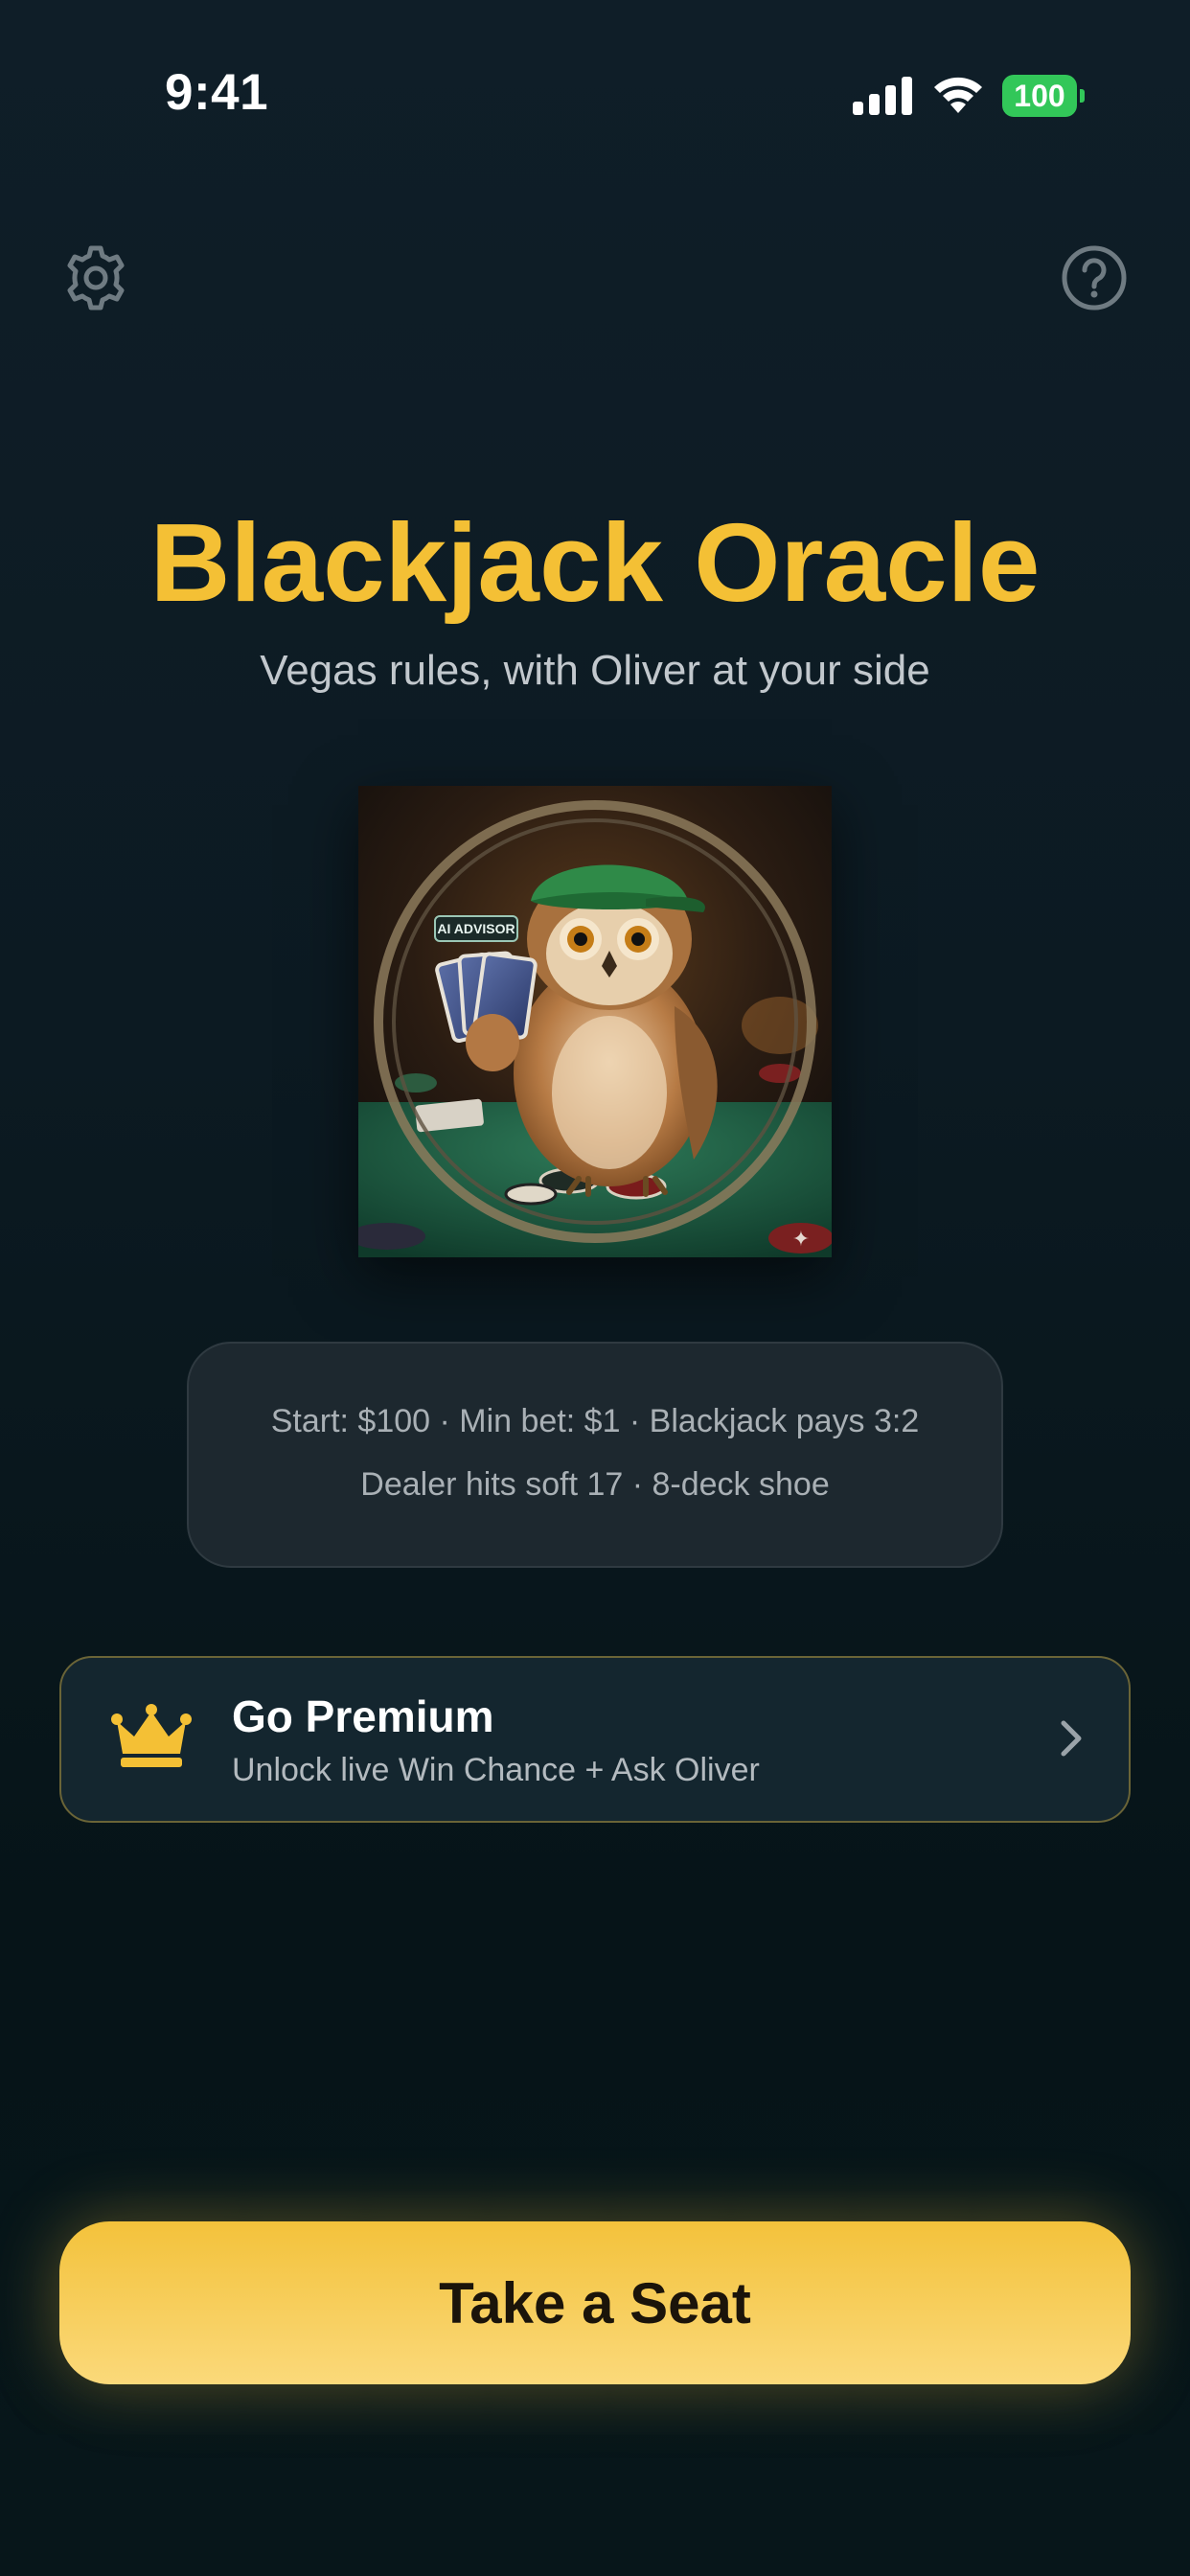 Image resolution: width=1190 pixels, height=2576 pixels. What do you see at coordinates (1071, 1738) in the screenshot?
I see `chevron-right-icon` at bounding box center [1071, 1738].